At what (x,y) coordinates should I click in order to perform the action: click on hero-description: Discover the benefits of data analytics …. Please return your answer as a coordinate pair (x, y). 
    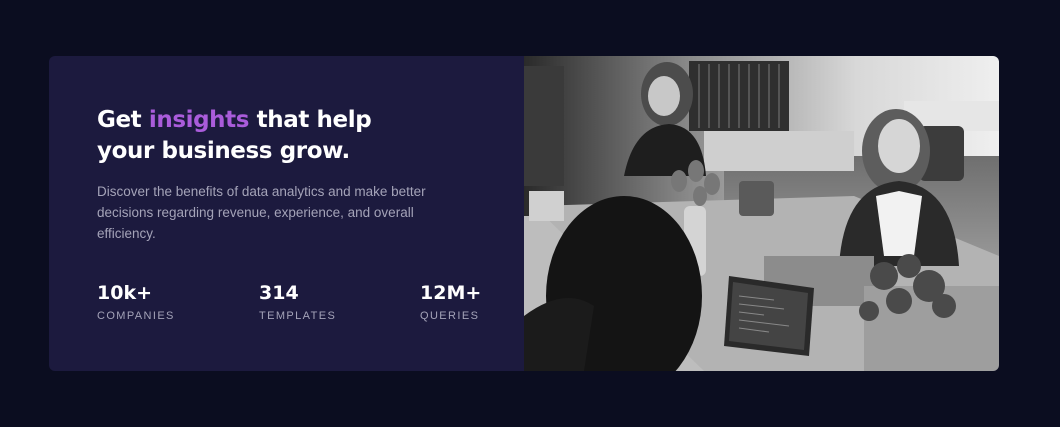
    Looking at the image, I should click on (261, 212).